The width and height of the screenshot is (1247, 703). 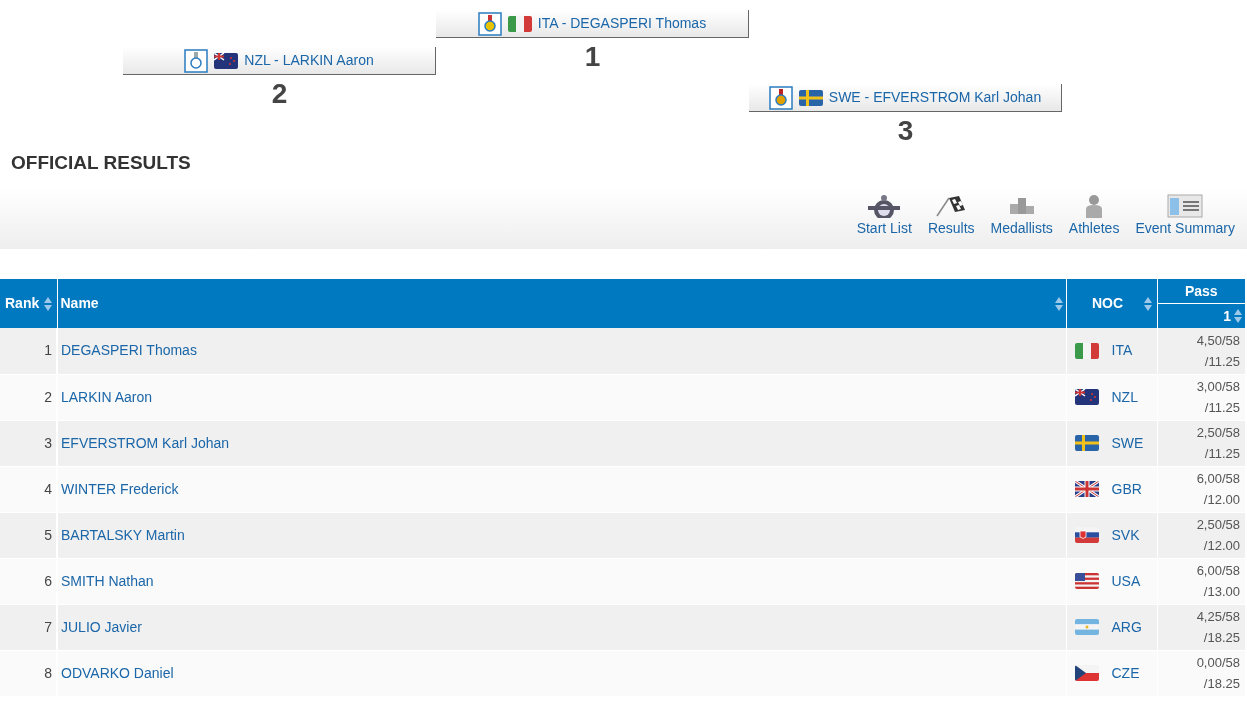 I want to click on noc-link: ITA, so click(x=1122, y=351).